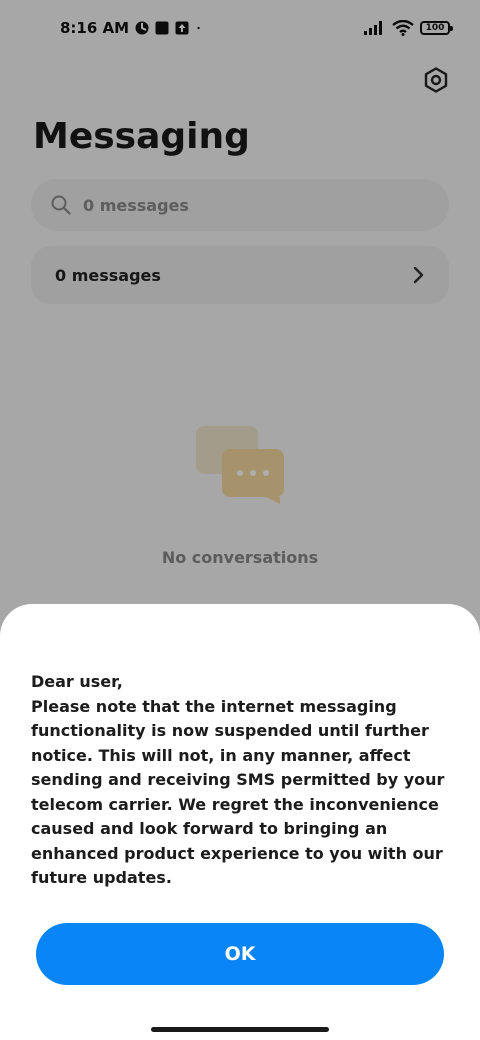  What do you see at coordinates (240, 1029) in the screenshot?
I see `home-indicator` at bounding box center [240, 1029].